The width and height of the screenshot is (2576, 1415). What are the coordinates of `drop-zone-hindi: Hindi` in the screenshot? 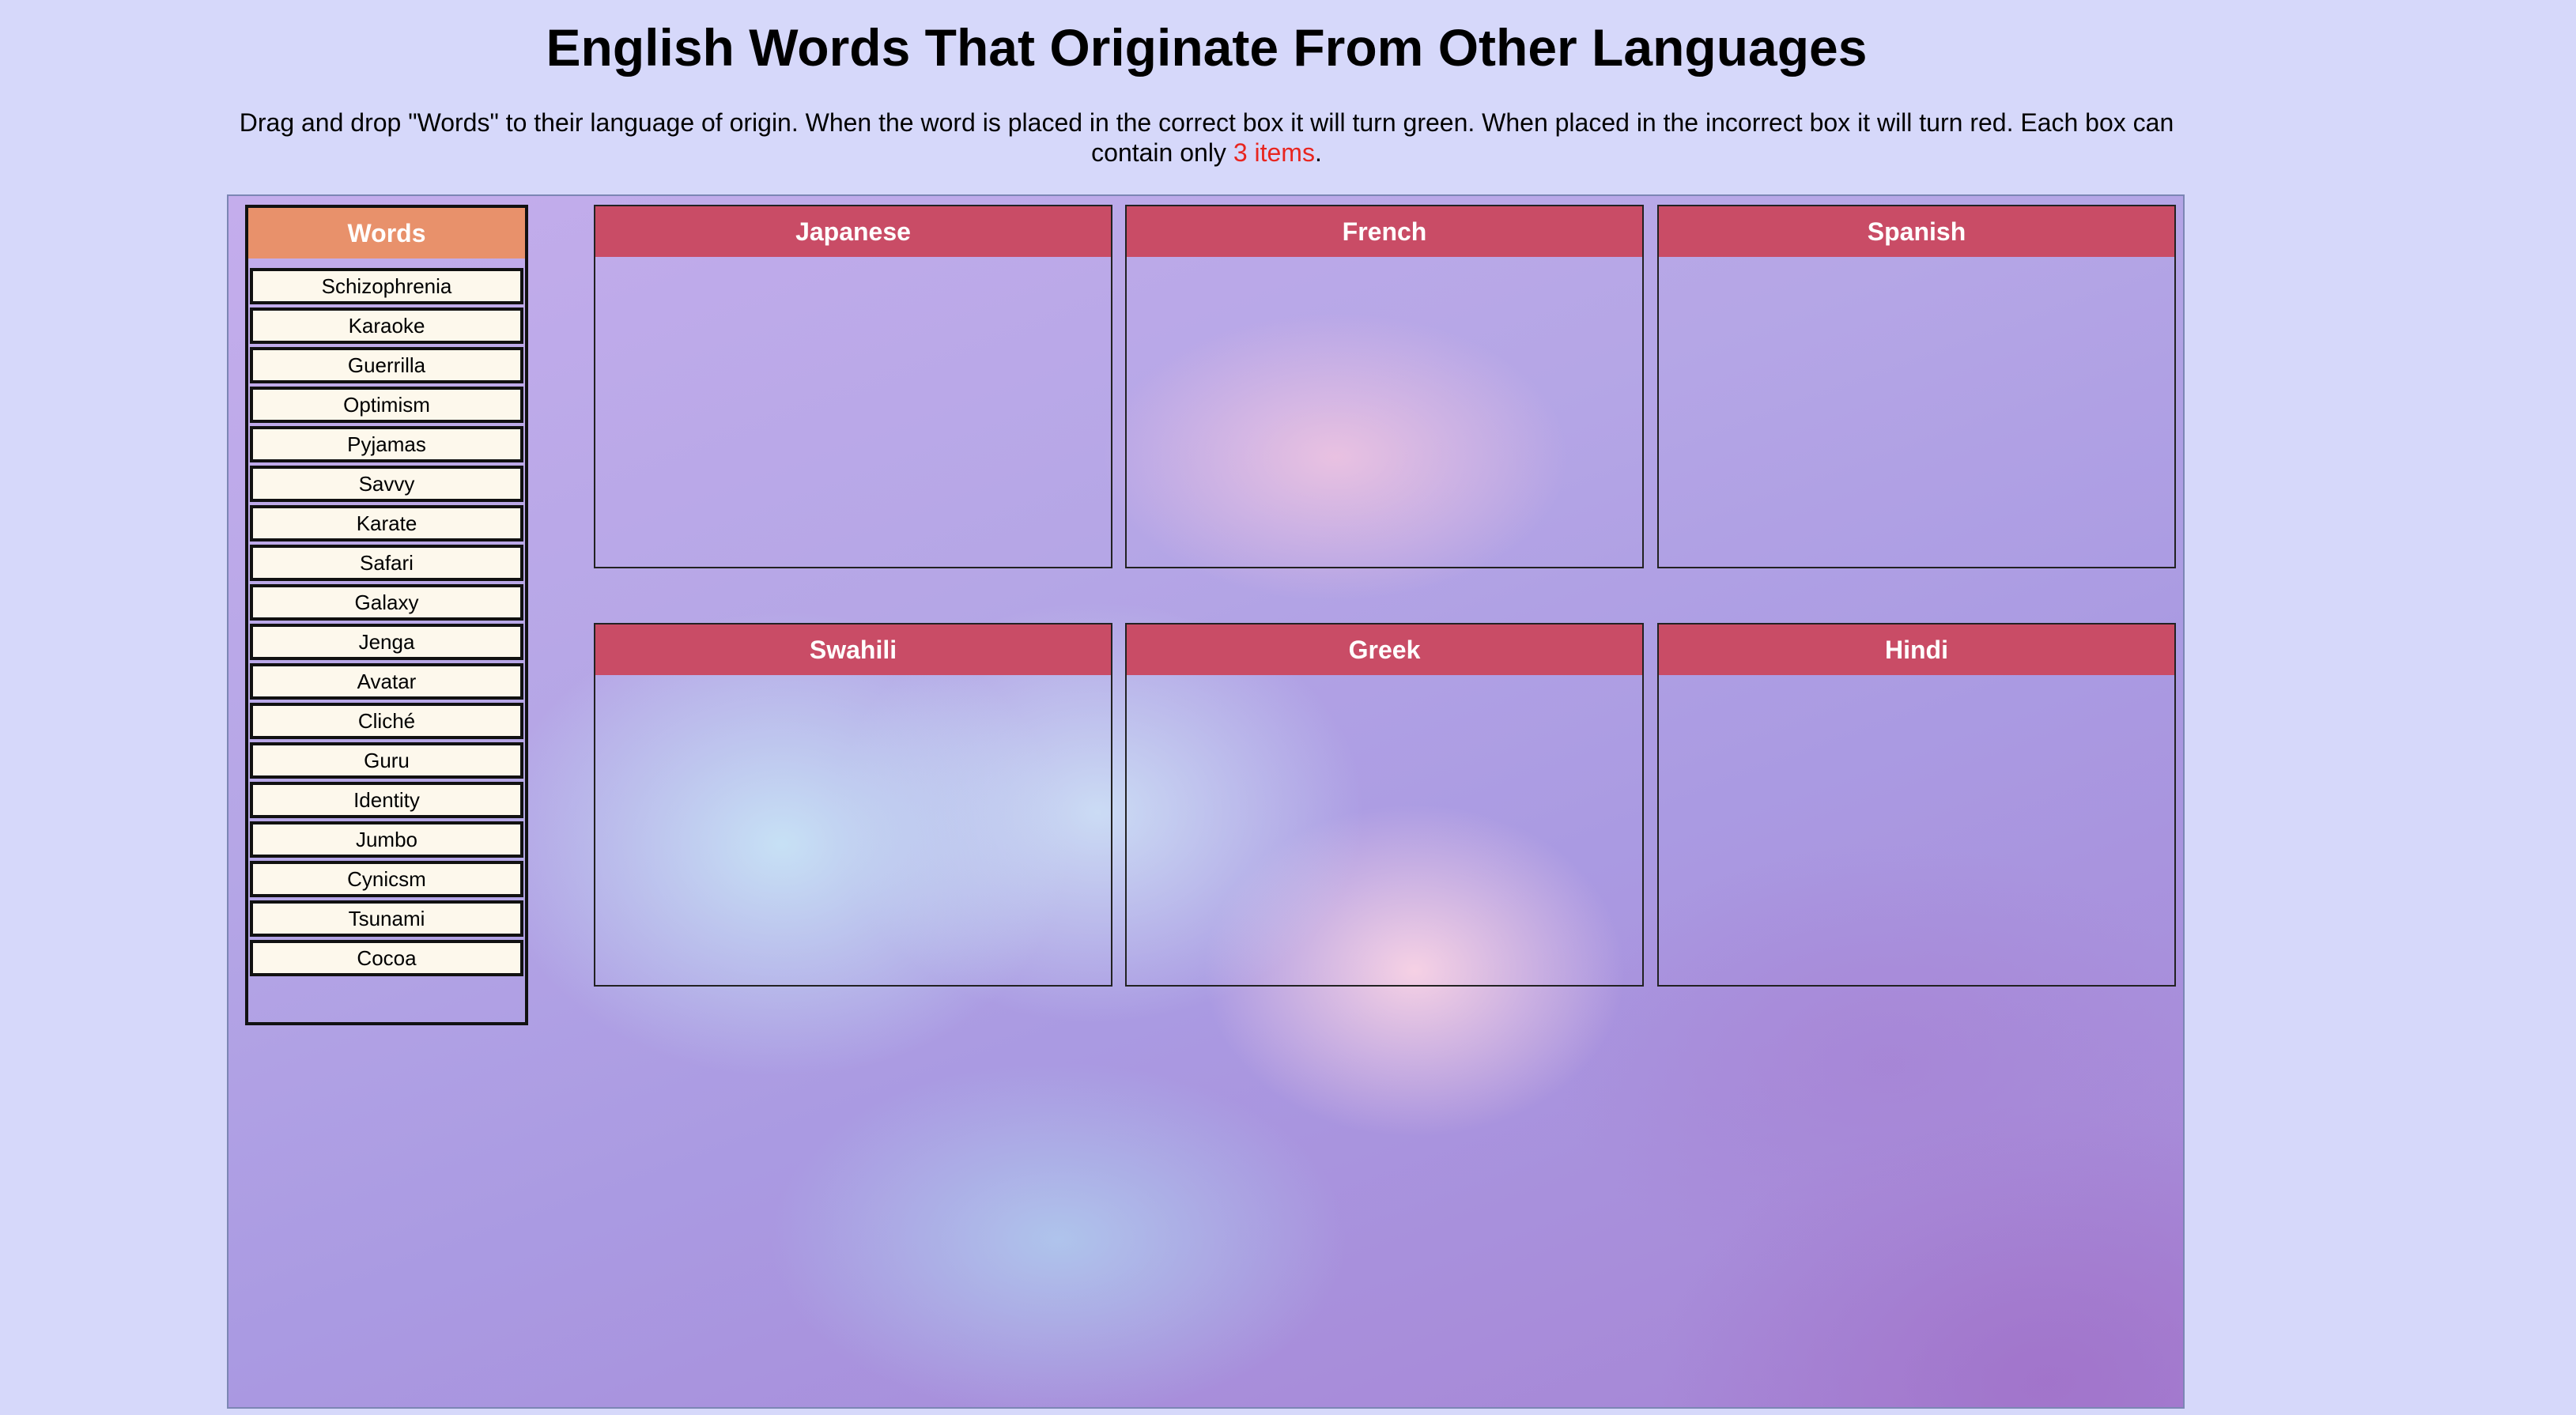 It's located at (1916, 805).